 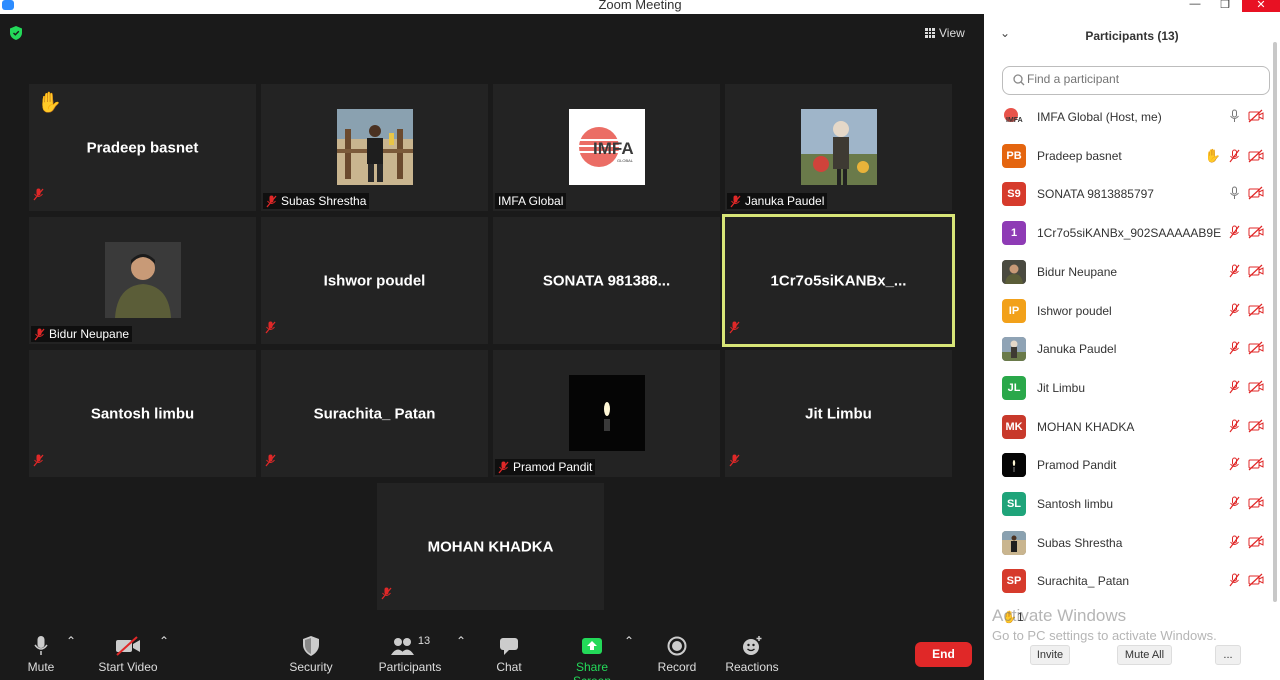 I want to click on end-meeting-button: End, so click(x=943, y=654).